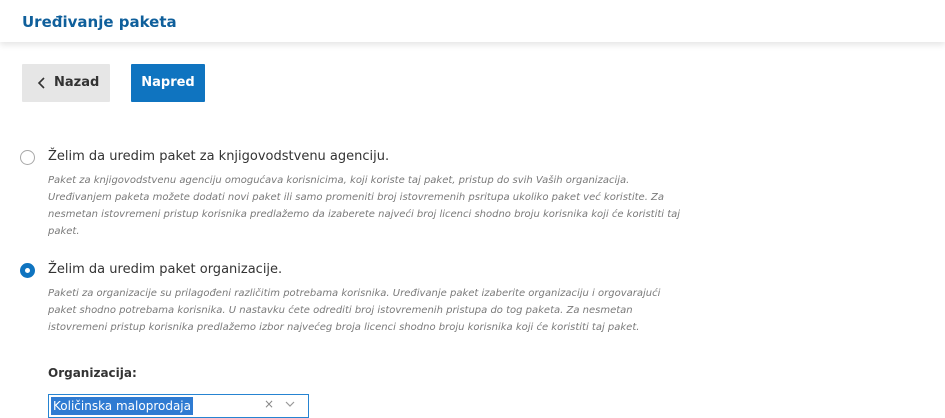 This screenshot has width=945, height=418. I want to click on organization-select-value: Količinska maloprodaja, so click(122, 406).